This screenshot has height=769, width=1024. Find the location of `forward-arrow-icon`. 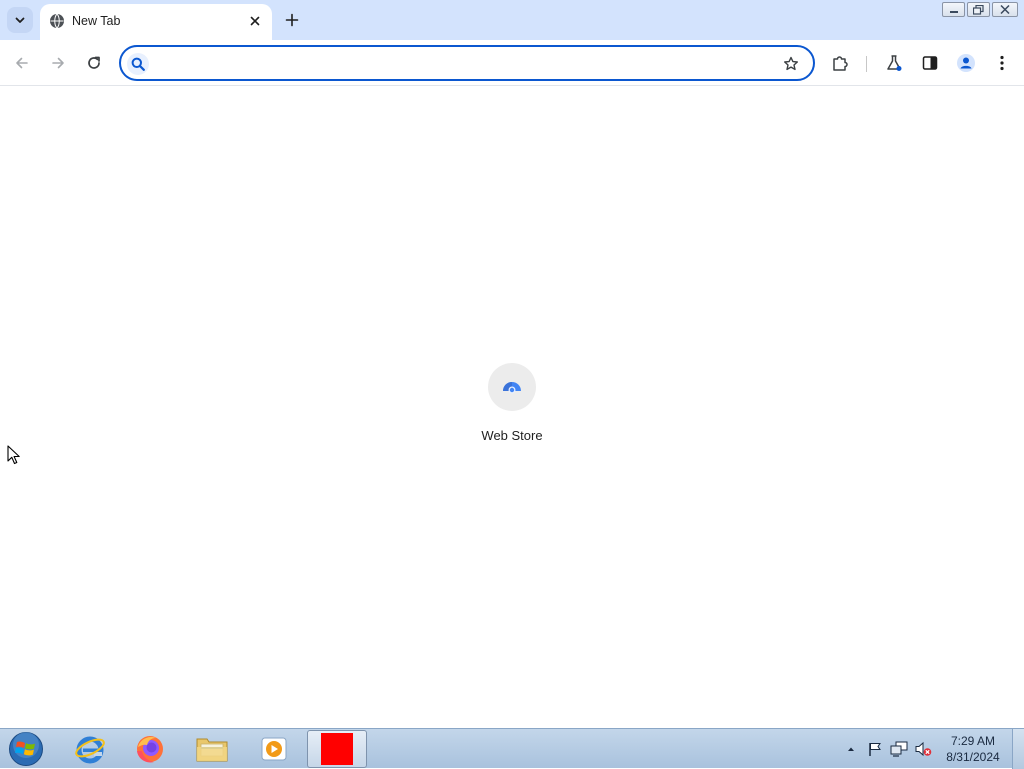

forward-arrow-icon is located at coordinates (58, 63).